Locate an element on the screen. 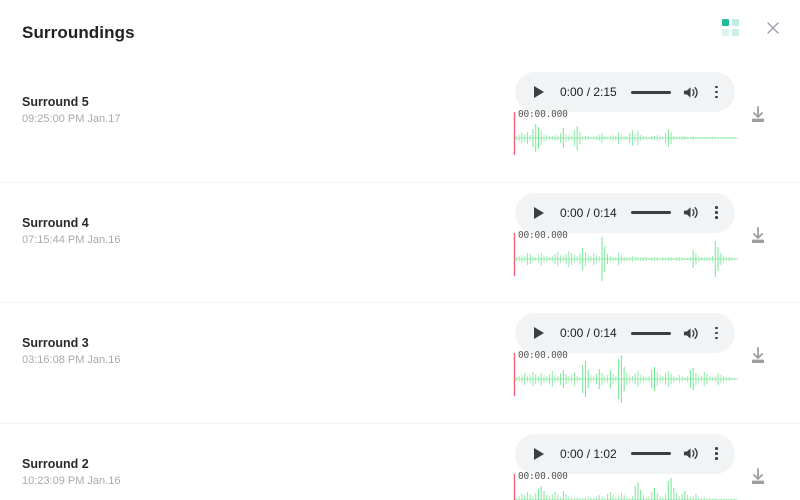  time-display: 0:00 / 1:02 is located at coordinates (588, 453).